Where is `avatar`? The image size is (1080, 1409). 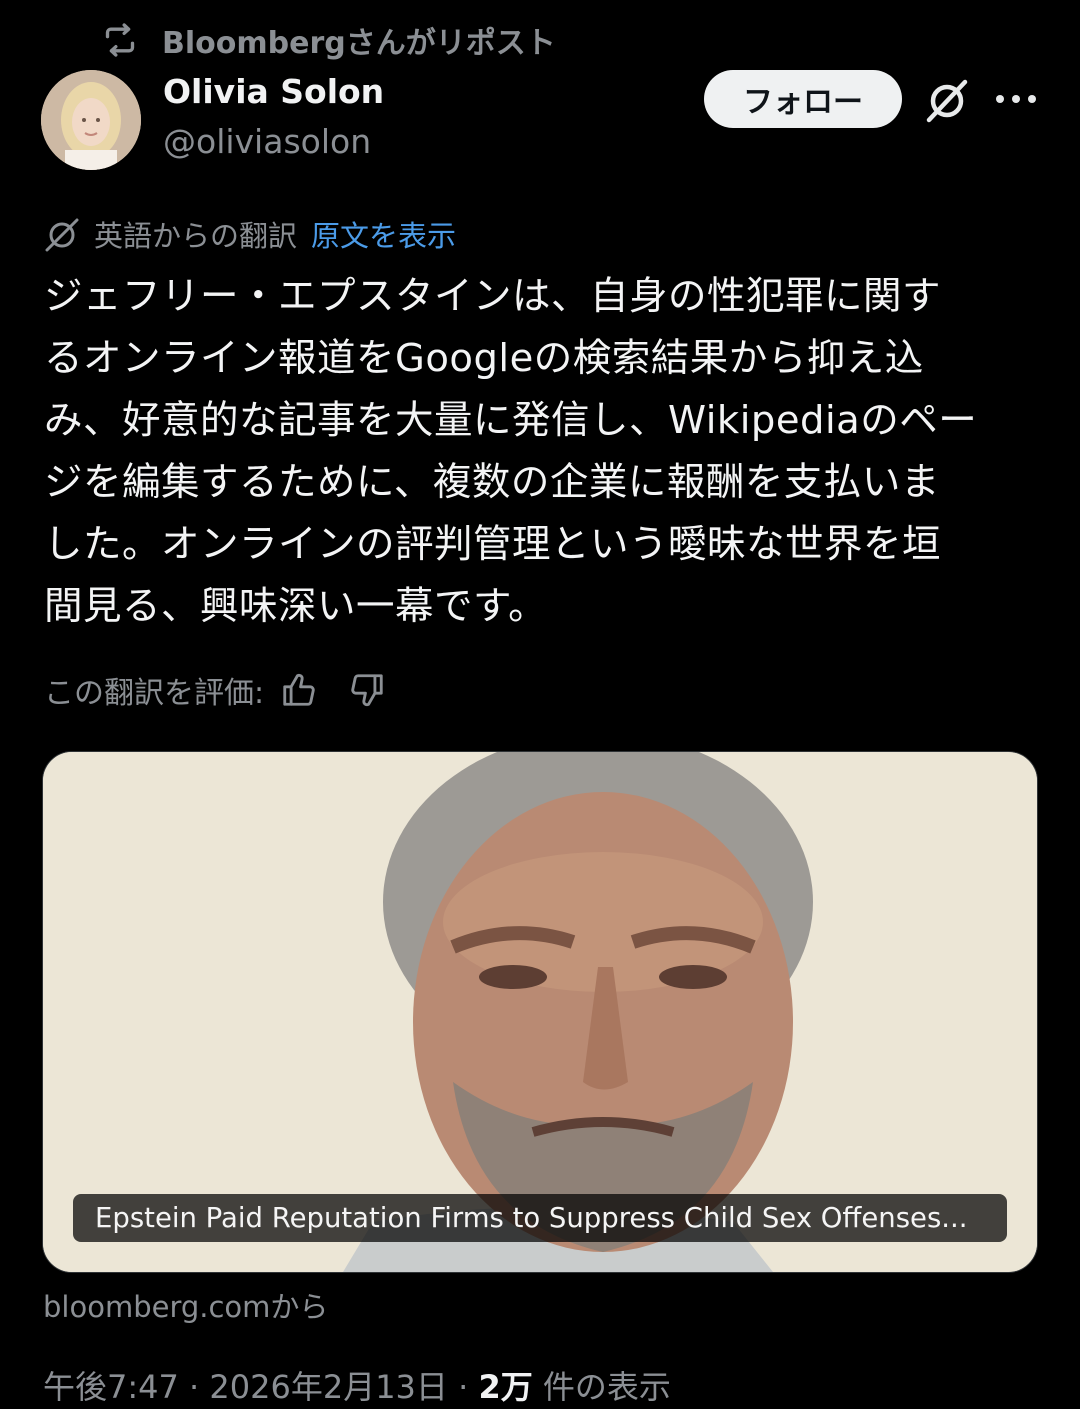 avatar is located at coordinates (91, 120).